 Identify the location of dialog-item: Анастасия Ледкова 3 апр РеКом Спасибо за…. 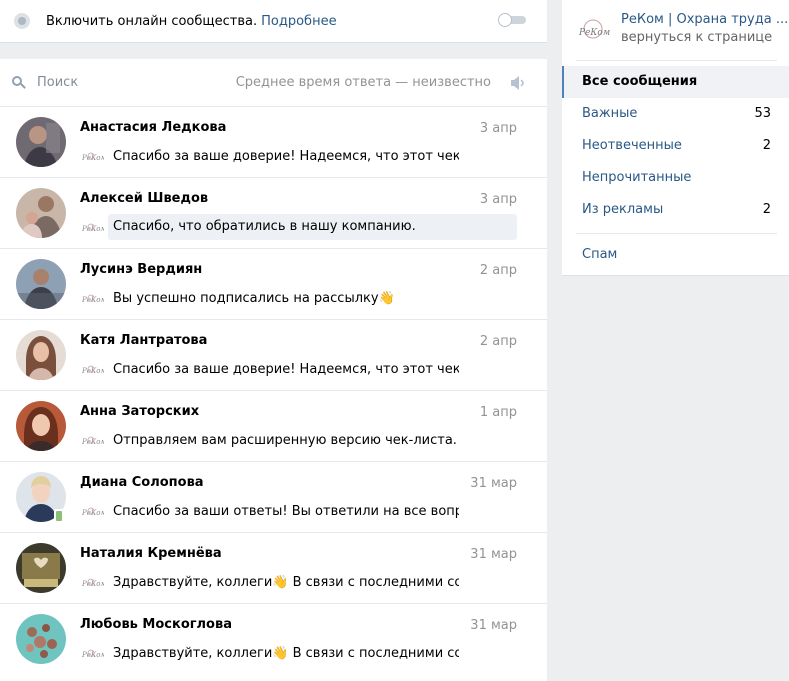
(273, 142).